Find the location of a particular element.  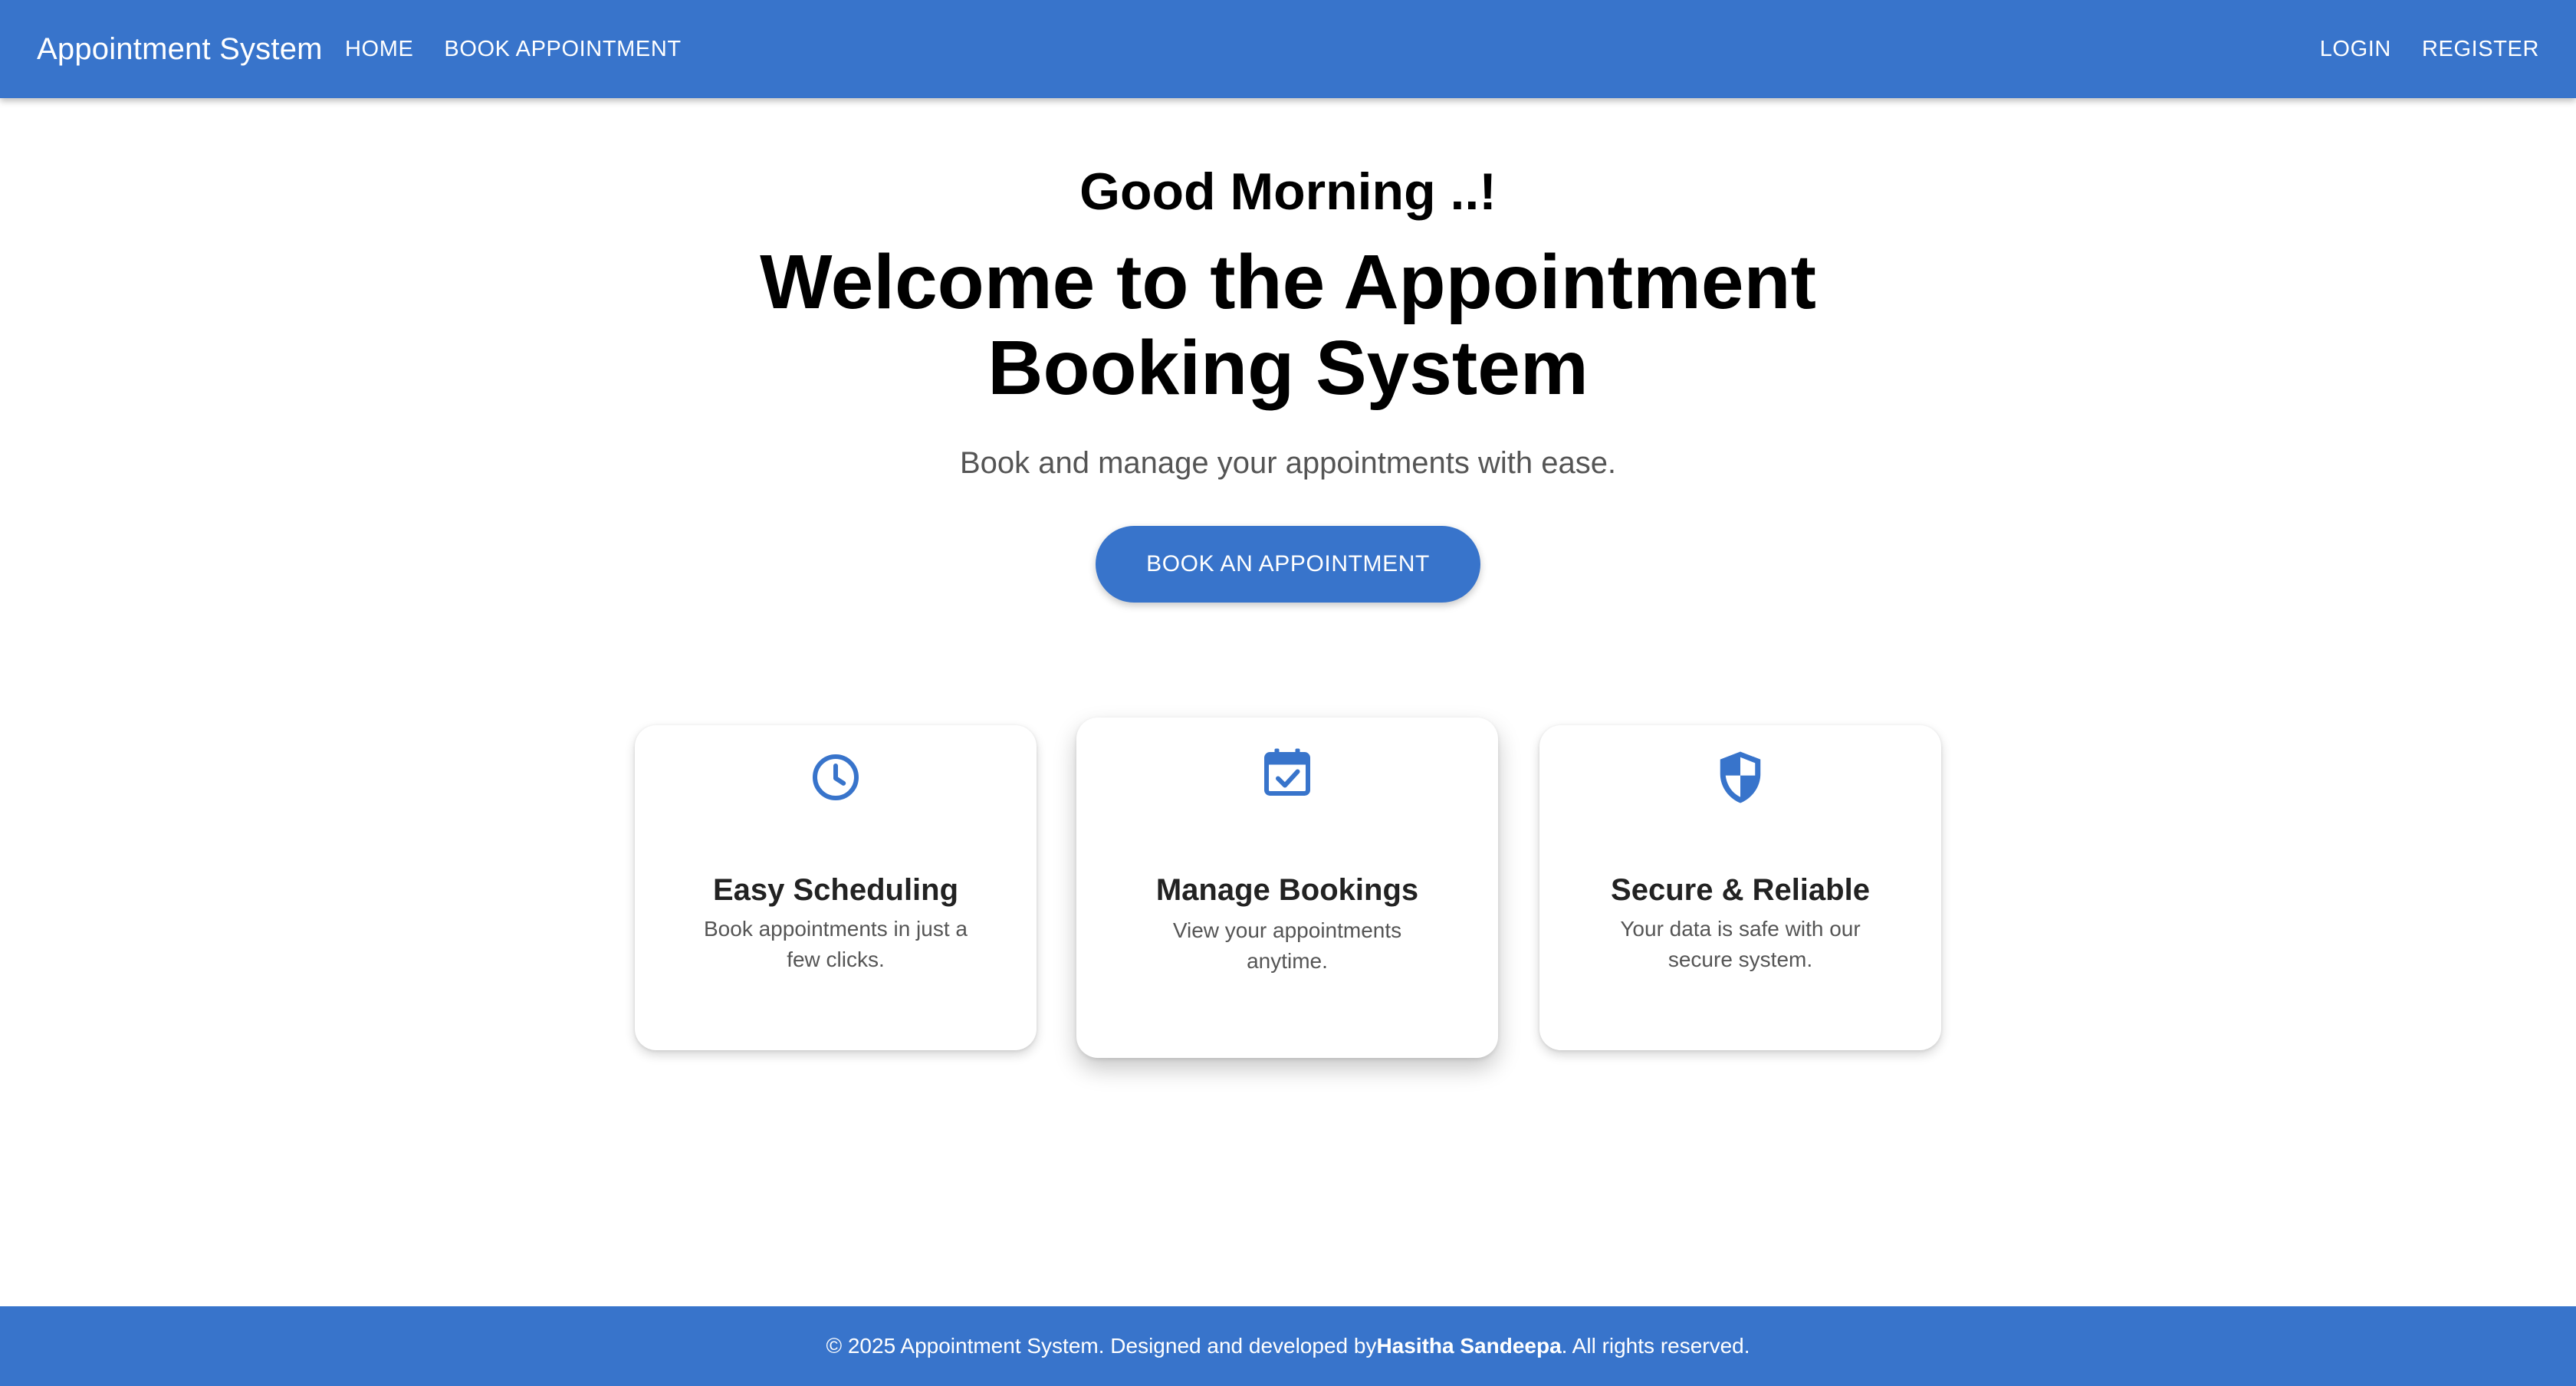

shield-icon is located at coordinates (1740, 777).